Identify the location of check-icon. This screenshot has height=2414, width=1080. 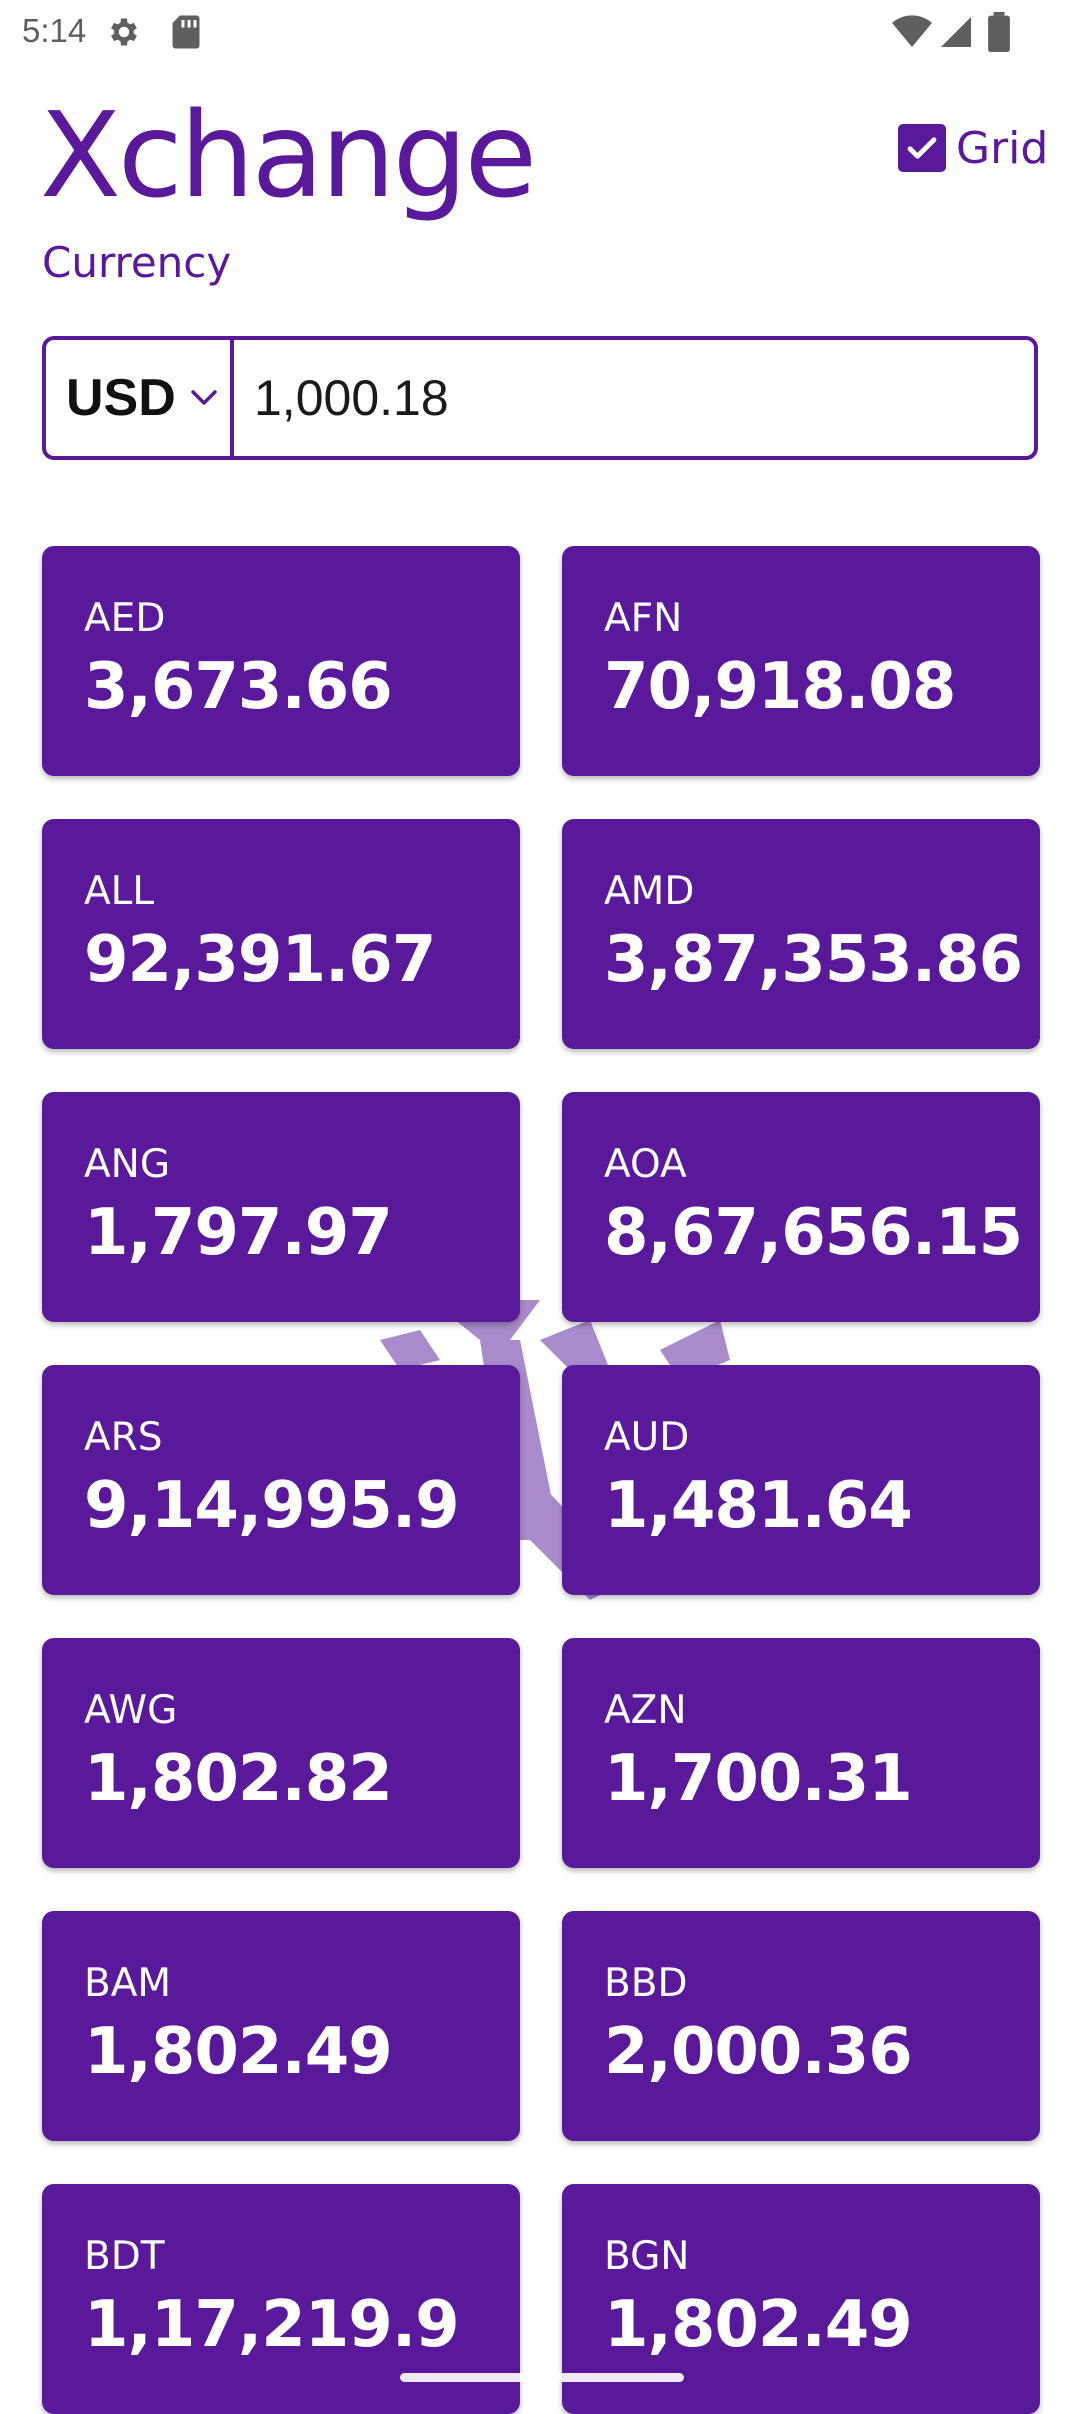
(922, 148).